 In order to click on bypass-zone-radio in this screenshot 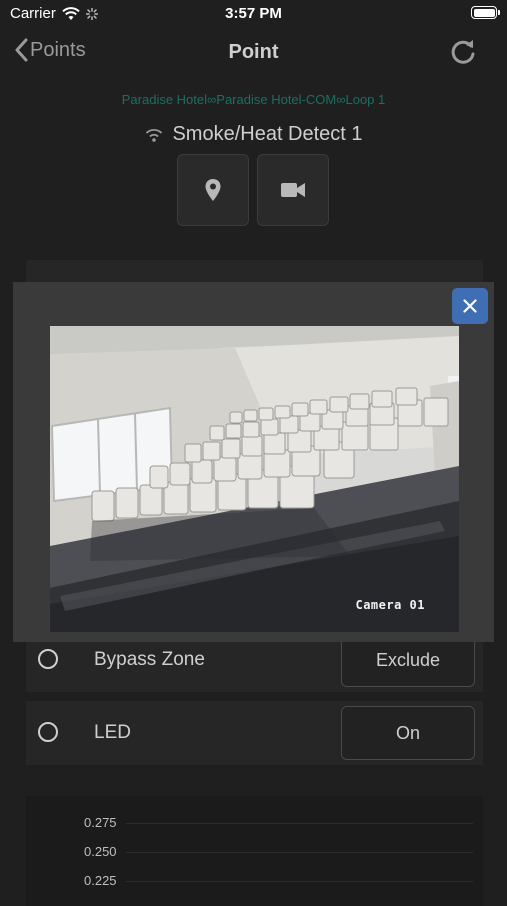, I will do `click(48, 659)`.